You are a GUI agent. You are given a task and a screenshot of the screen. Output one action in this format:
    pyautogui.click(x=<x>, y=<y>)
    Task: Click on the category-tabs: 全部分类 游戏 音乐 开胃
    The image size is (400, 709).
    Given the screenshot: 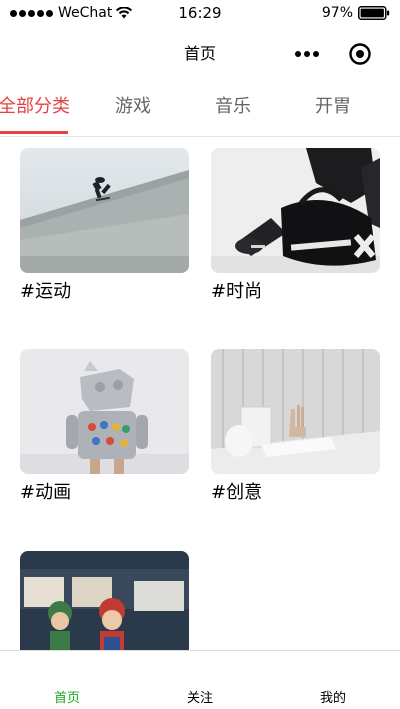 What is the action you would take?
    pyautogui.click(x=200, y=108)
    